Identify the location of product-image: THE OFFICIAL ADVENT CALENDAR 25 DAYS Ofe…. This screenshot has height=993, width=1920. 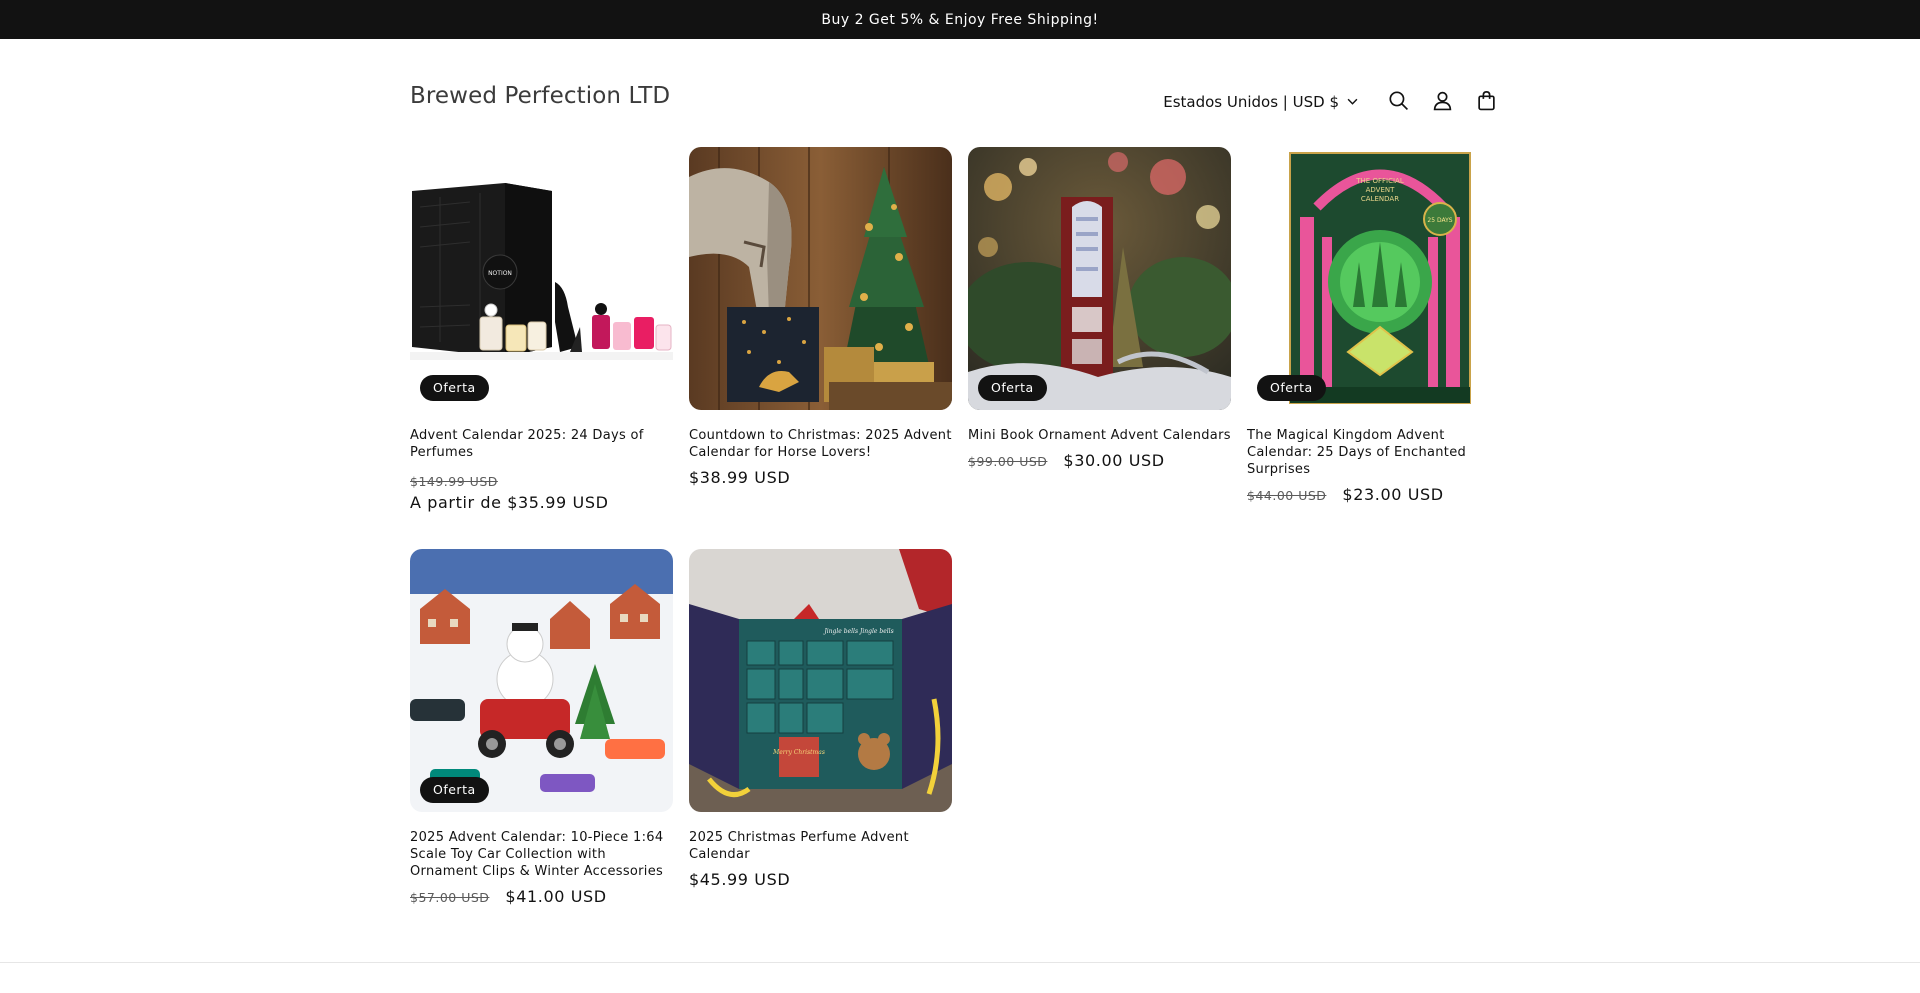
(1378, 278).